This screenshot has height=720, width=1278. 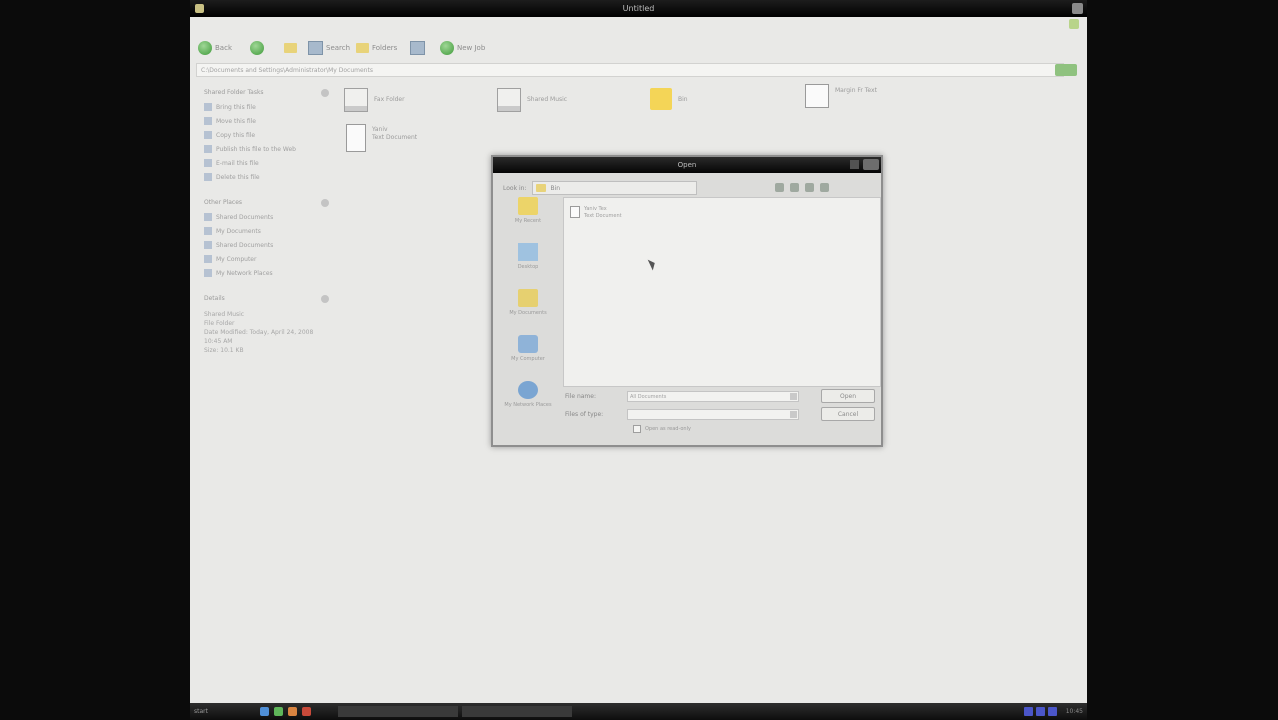 I want to click on file-item-shared-music: Shared Music, so click(x=532, y=100).